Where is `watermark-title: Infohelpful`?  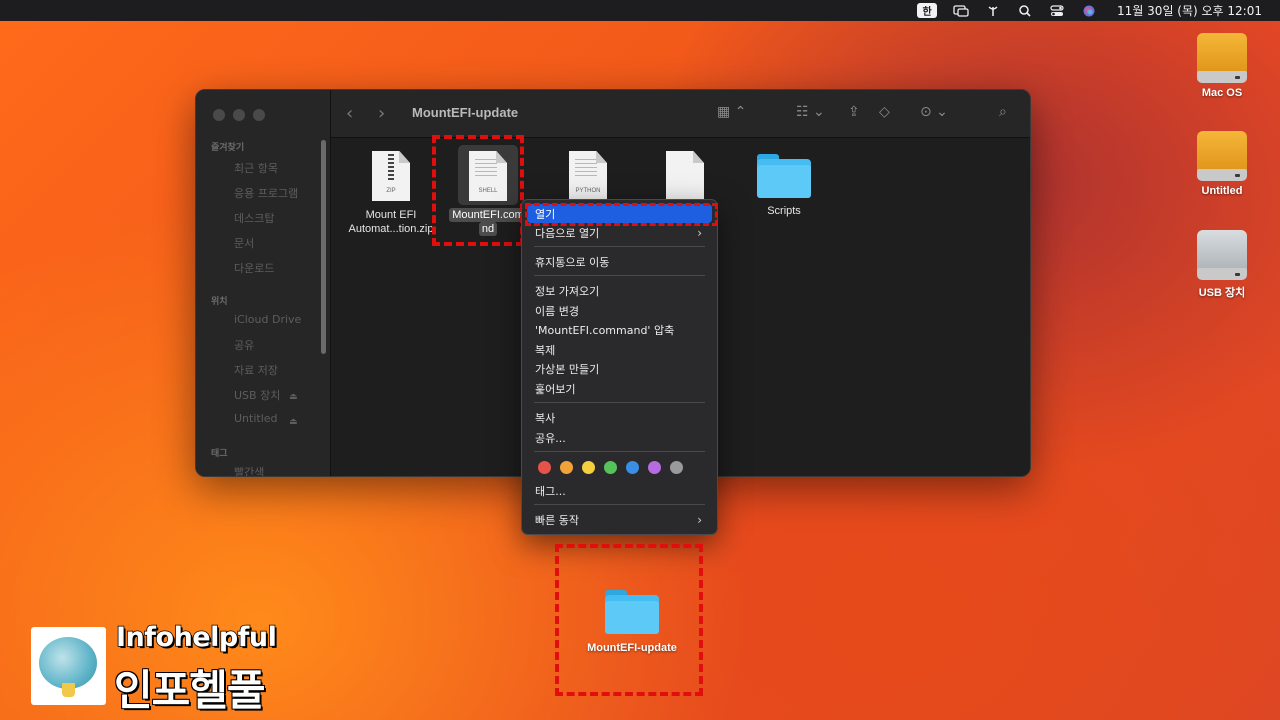
watermark-title: Infohelpful is located at coordinates (196, 637).